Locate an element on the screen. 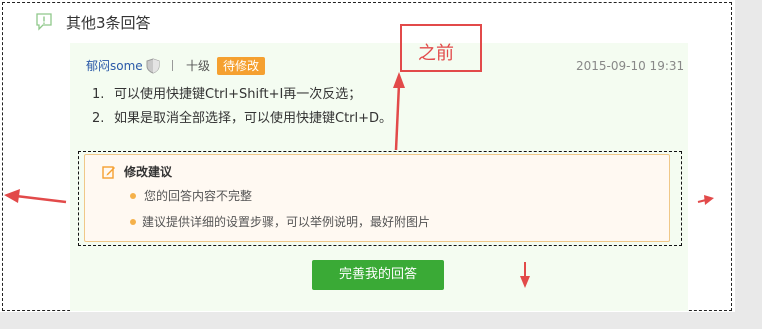 The height and width of the screenshot is (329, 762). arrow-left-icon is located at coordinates (35, 196).